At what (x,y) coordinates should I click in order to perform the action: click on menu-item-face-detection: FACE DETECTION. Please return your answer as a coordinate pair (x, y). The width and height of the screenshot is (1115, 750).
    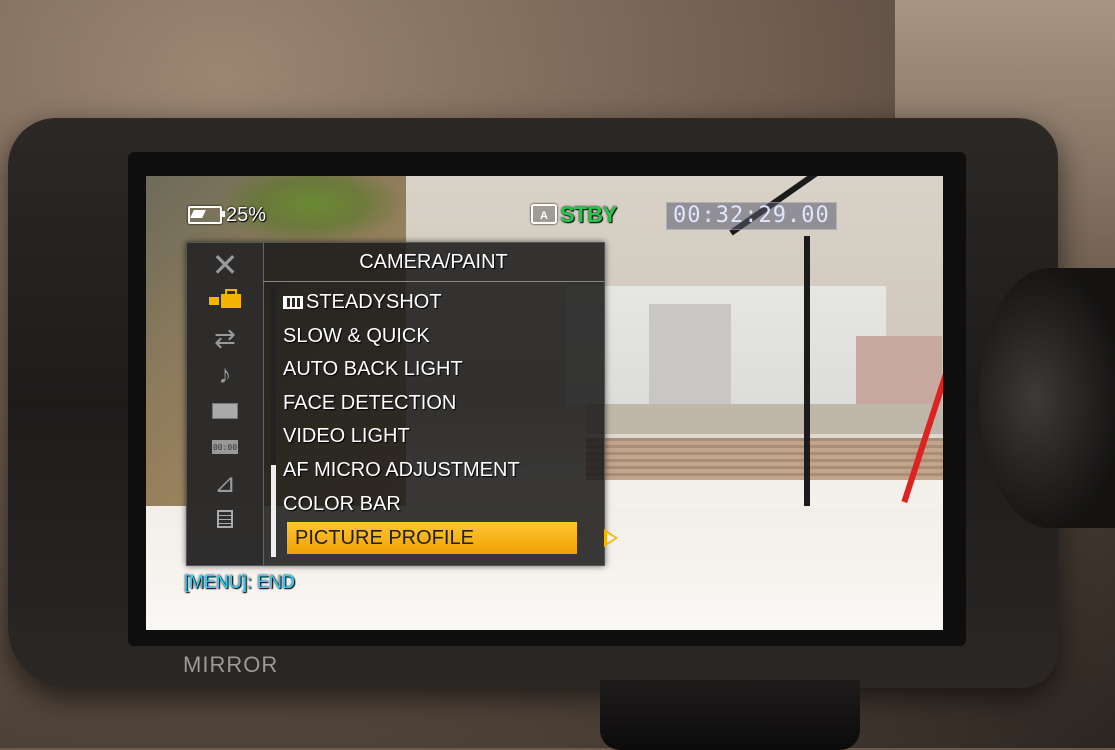
    Looking at the image, I should click on (433, 403).